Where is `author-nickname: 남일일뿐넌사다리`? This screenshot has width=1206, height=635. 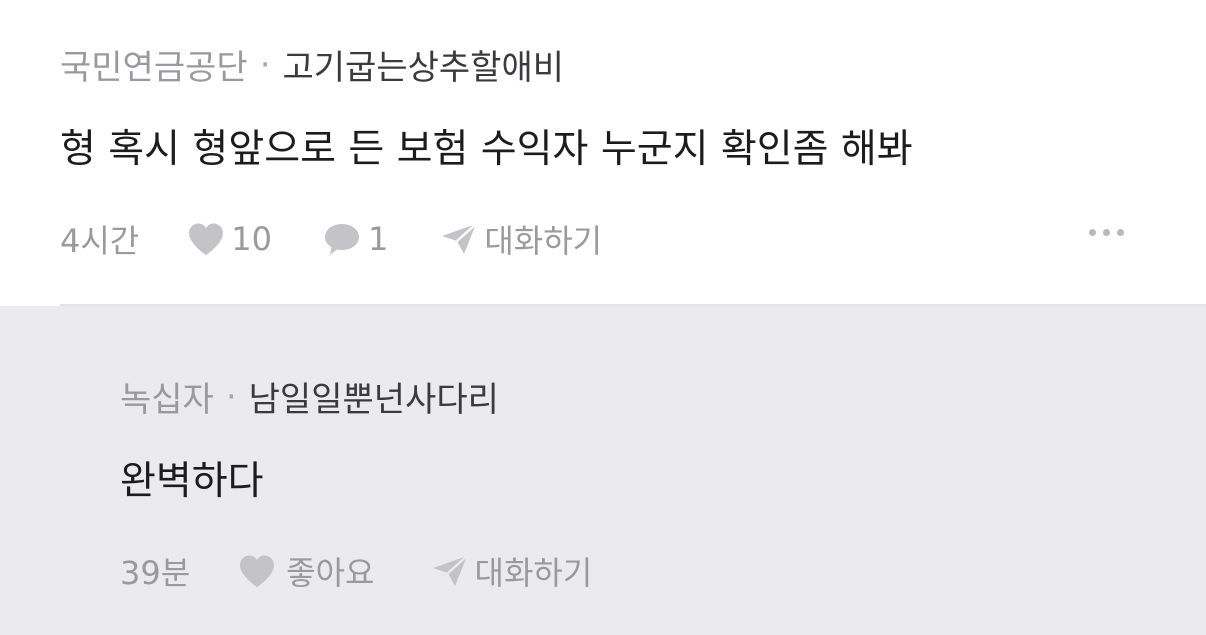
author-nickname: 남일일뿐넌사다리 is located at coordinates (374, 396).